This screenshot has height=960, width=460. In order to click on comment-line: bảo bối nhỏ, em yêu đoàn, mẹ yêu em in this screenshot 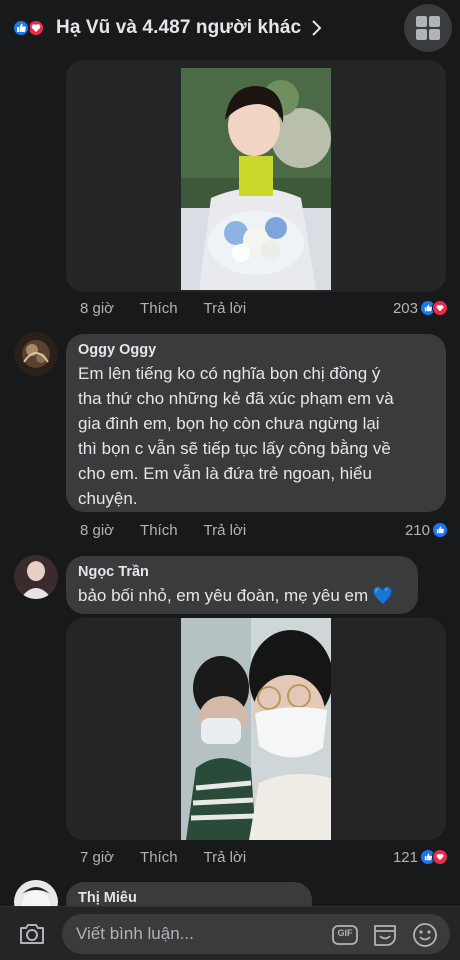, I will do `click(223, 595)`.